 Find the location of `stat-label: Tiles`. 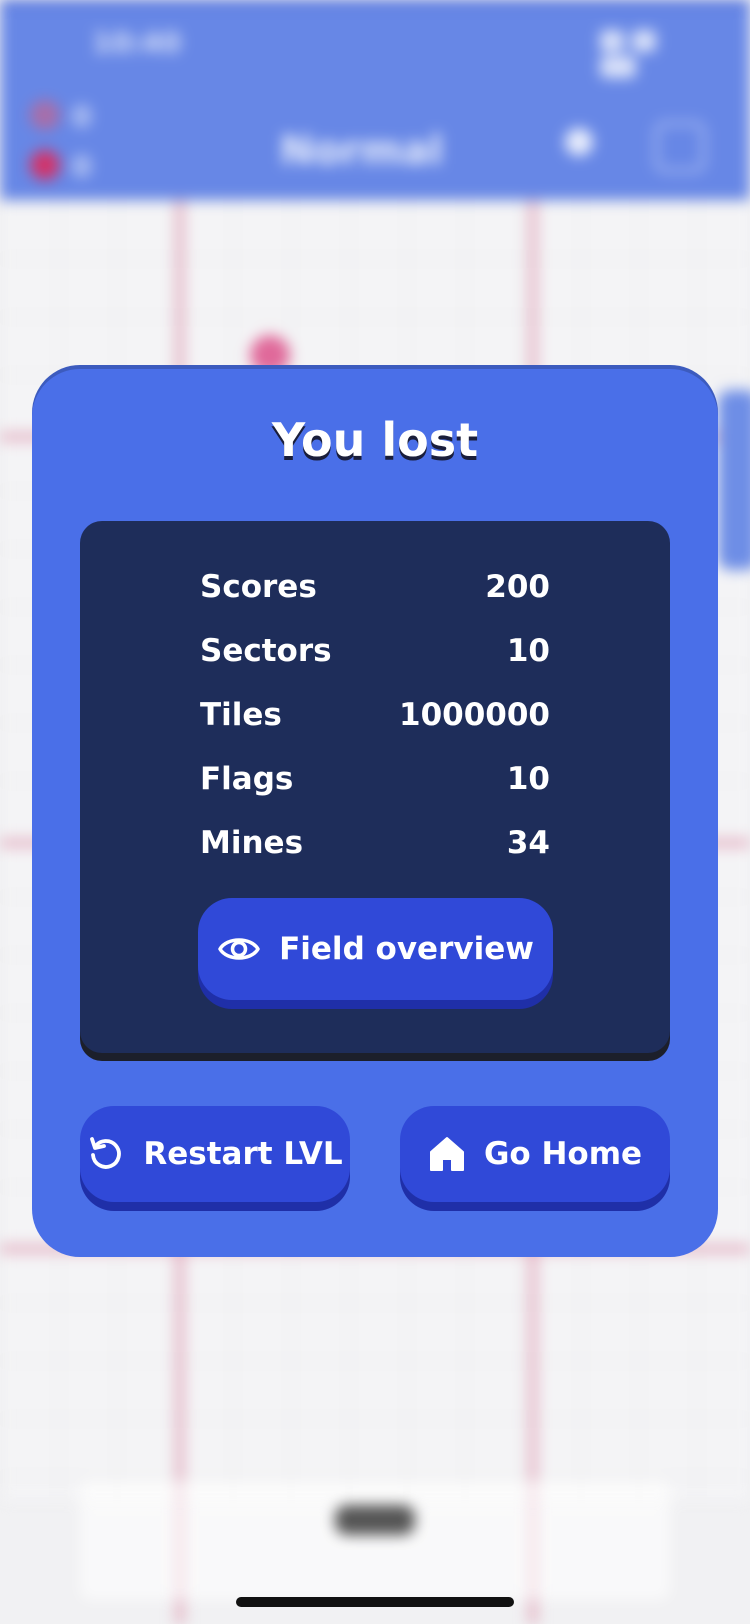

stat-label: Tiles is located at coordinates (241, 715).